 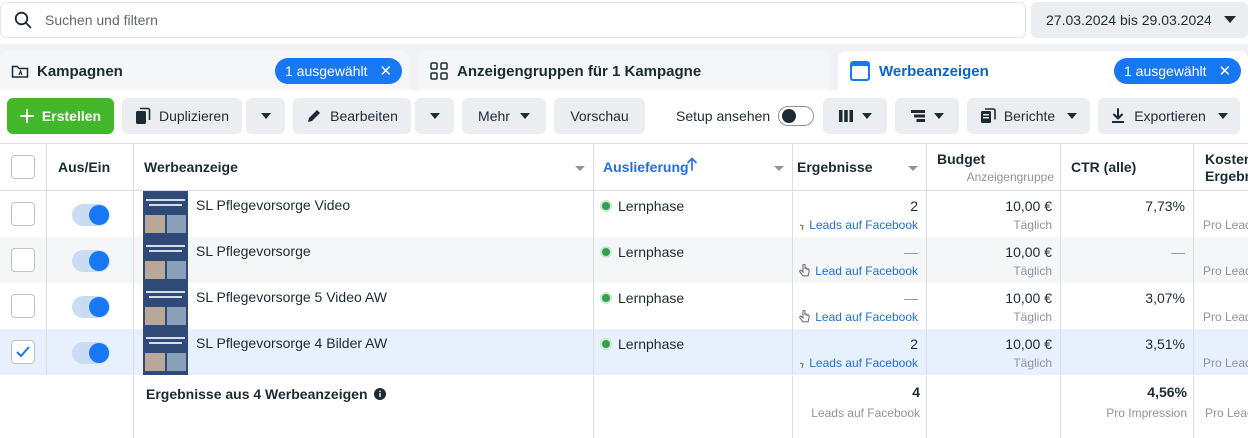 What do you see at coordinates (1043, 71) in the screenshot?
I see `tab-ads: Werbeanzeigen 1 ausgewählt ✕` at bounding box center [1043, 71].